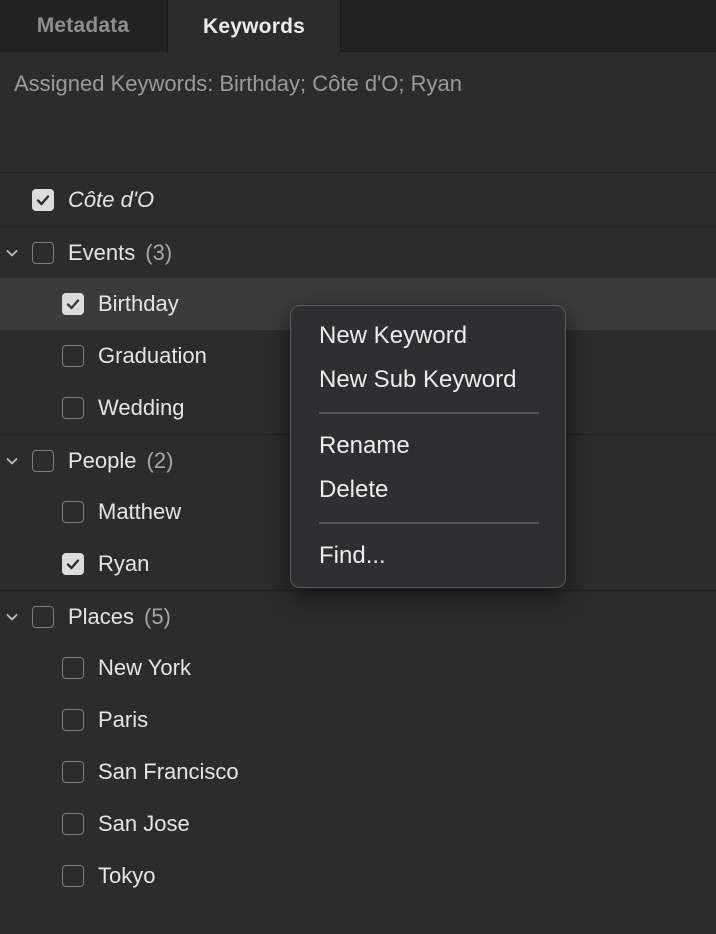 This screenshot has width=716, height=934. What do you see at coordinates (152, 355) in the screenshot?
I see `keyword-label: Graduation` at bounding box center [152, 355].